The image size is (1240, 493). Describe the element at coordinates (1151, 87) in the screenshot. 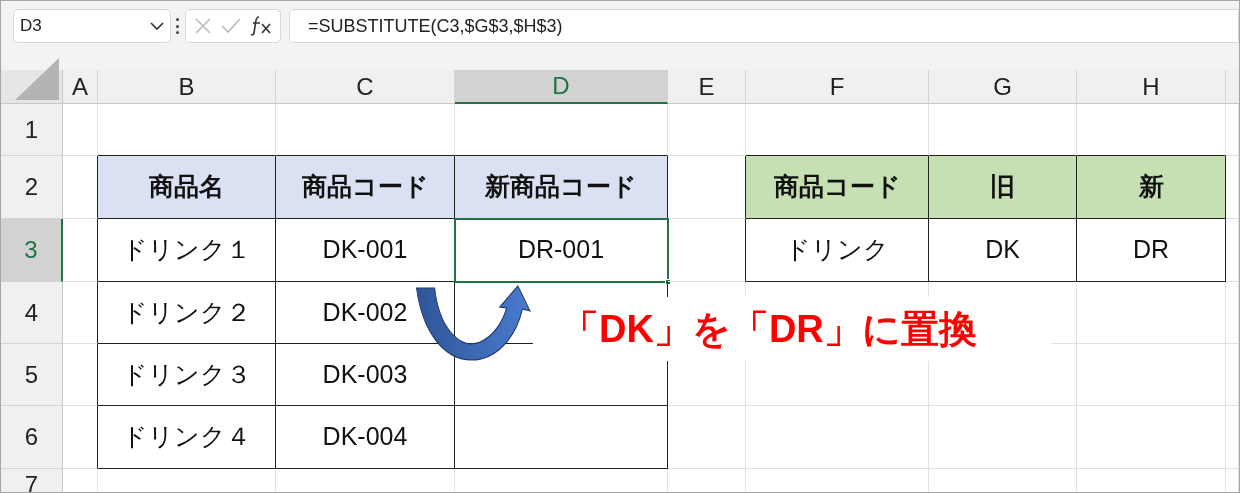

I see `column-header: H` at that location.